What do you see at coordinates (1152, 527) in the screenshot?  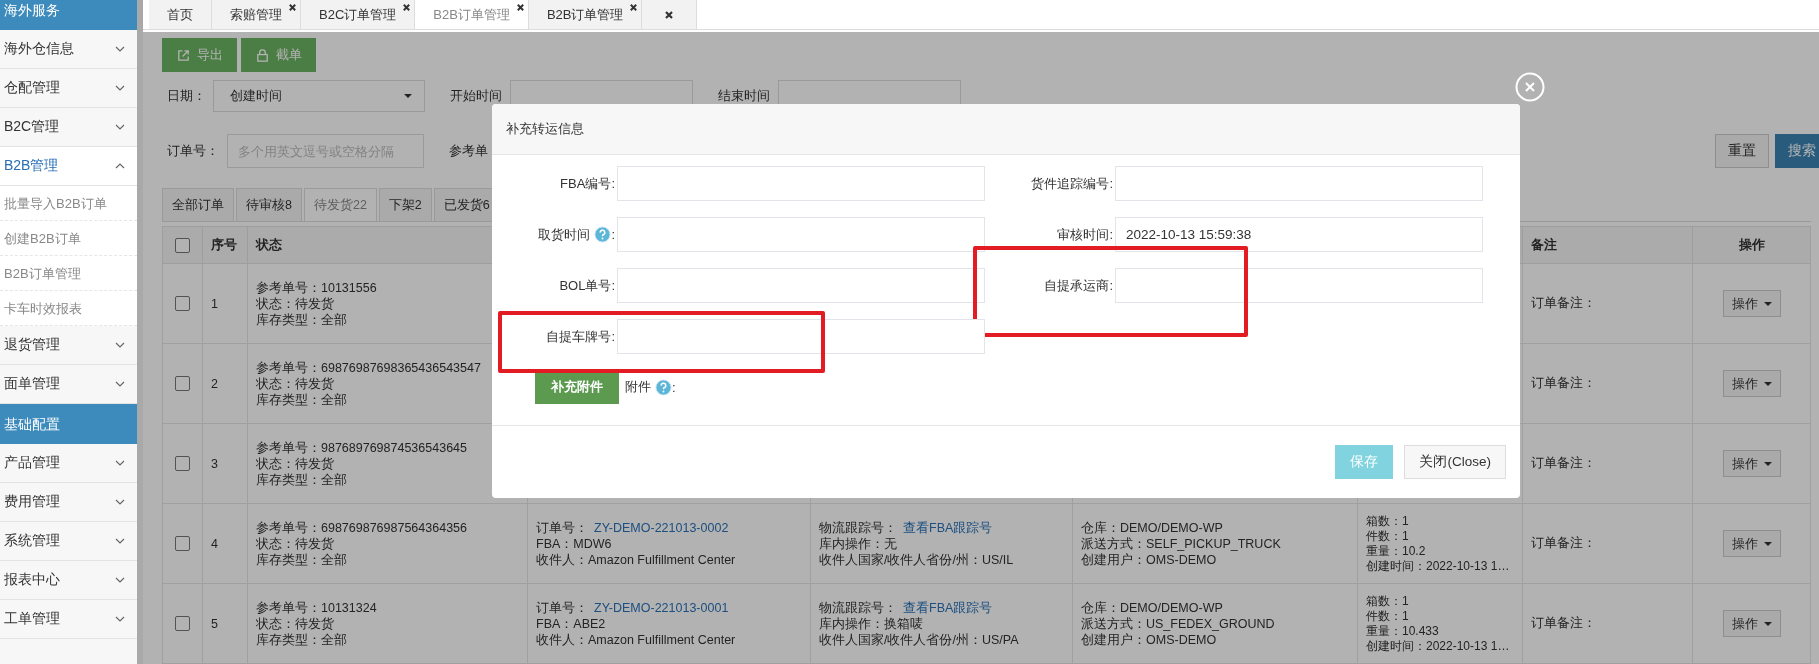 I see `cell-text: 仓库：DEMO/DEMO-WP` at bounding box center [1152, 527].